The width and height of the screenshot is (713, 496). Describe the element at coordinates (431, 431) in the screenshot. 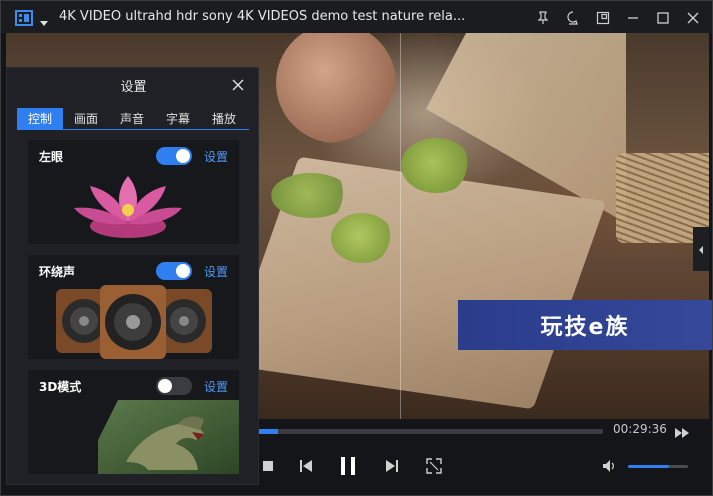

I see `progress-bar` at that location.